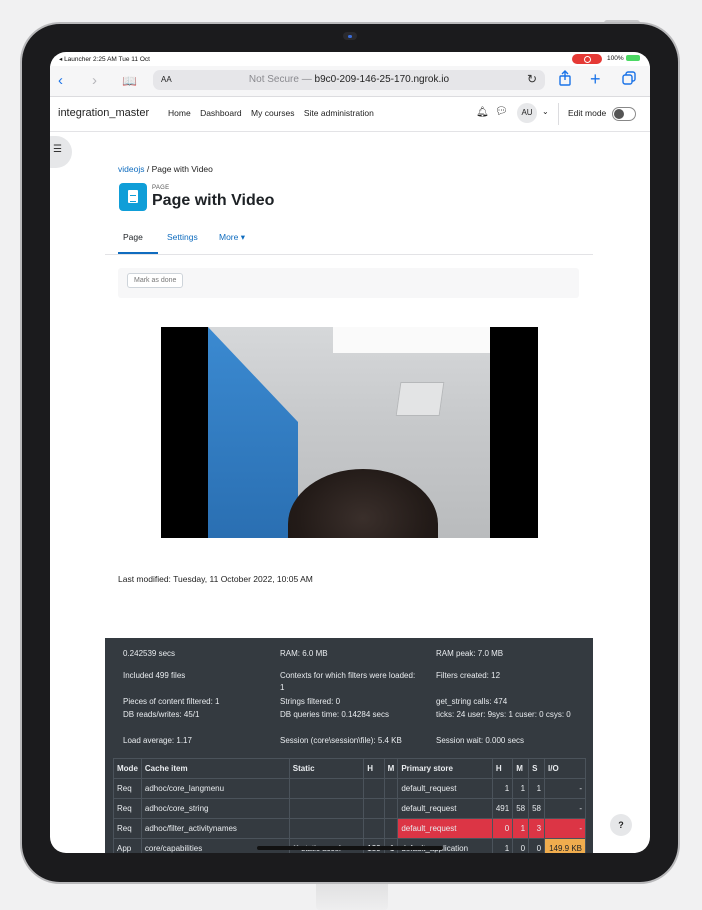 The height and width of the screenshot is (910, 702). Describe the element at coordinates (104, 59) in the screenshot. I see `status-time: ◂ Launcher 2:25 AM Tue 11 Oct` at that location.